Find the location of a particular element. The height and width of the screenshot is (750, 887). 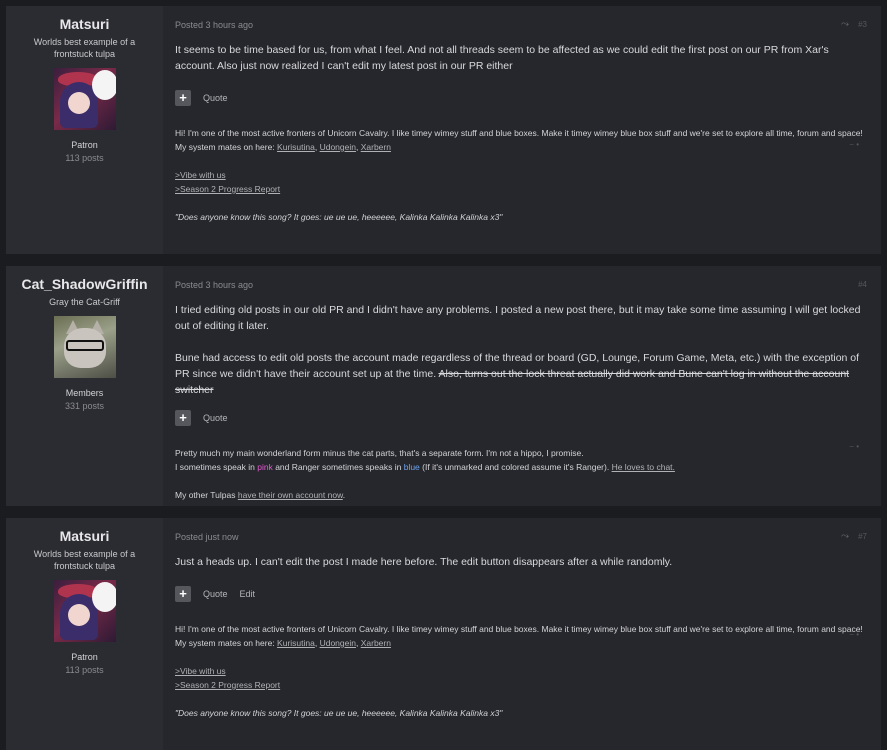

signature-text: and Ranger sometimes speaks in is located at coordinates (338, 467).